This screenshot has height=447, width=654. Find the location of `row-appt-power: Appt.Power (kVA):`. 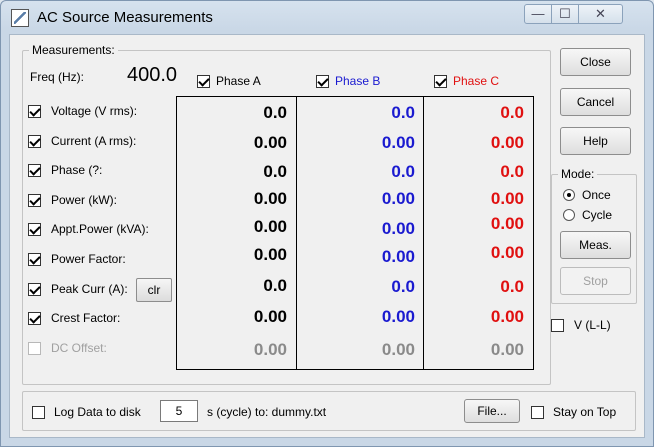

row-appt-power: Appt.Power (kVA): is located at coordinates (88, 229).